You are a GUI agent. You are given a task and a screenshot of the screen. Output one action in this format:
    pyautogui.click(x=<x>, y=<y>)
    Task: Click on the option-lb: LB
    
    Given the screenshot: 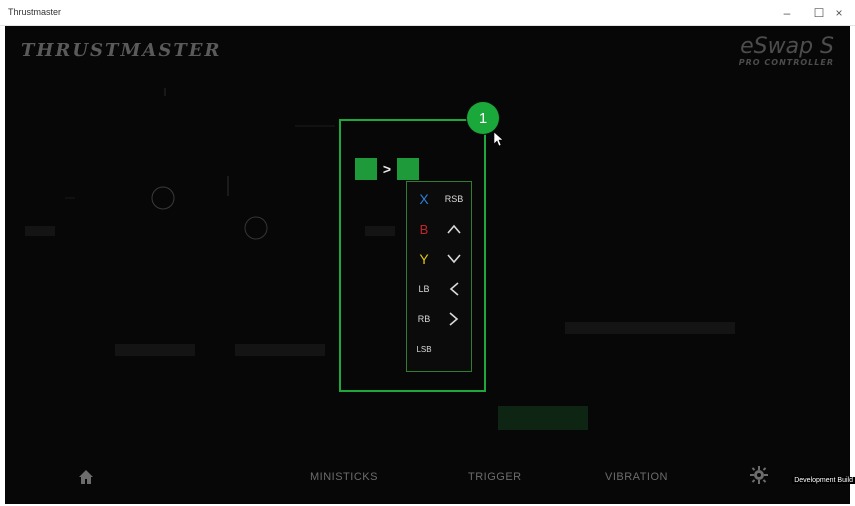 What is the action you would take?
    pyautogui.click(x=424, y=289)
    